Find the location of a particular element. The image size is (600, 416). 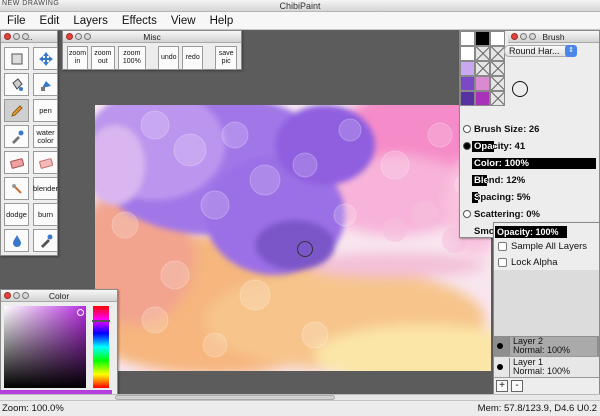

opacity-label: Opacity: 41 is located at coordinates (500, 146).